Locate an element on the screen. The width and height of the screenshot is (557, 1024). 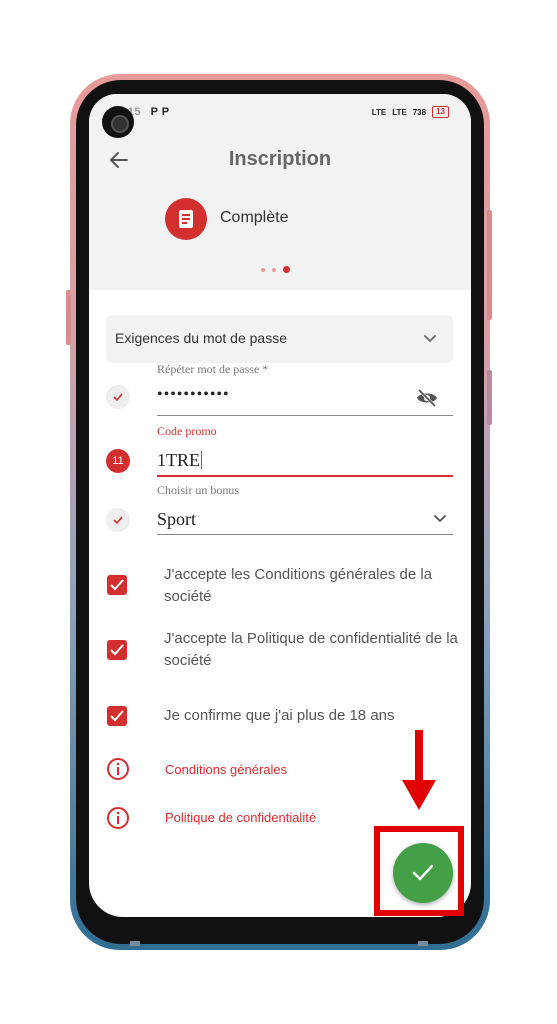
header-area is located at coordinates (280, 192).